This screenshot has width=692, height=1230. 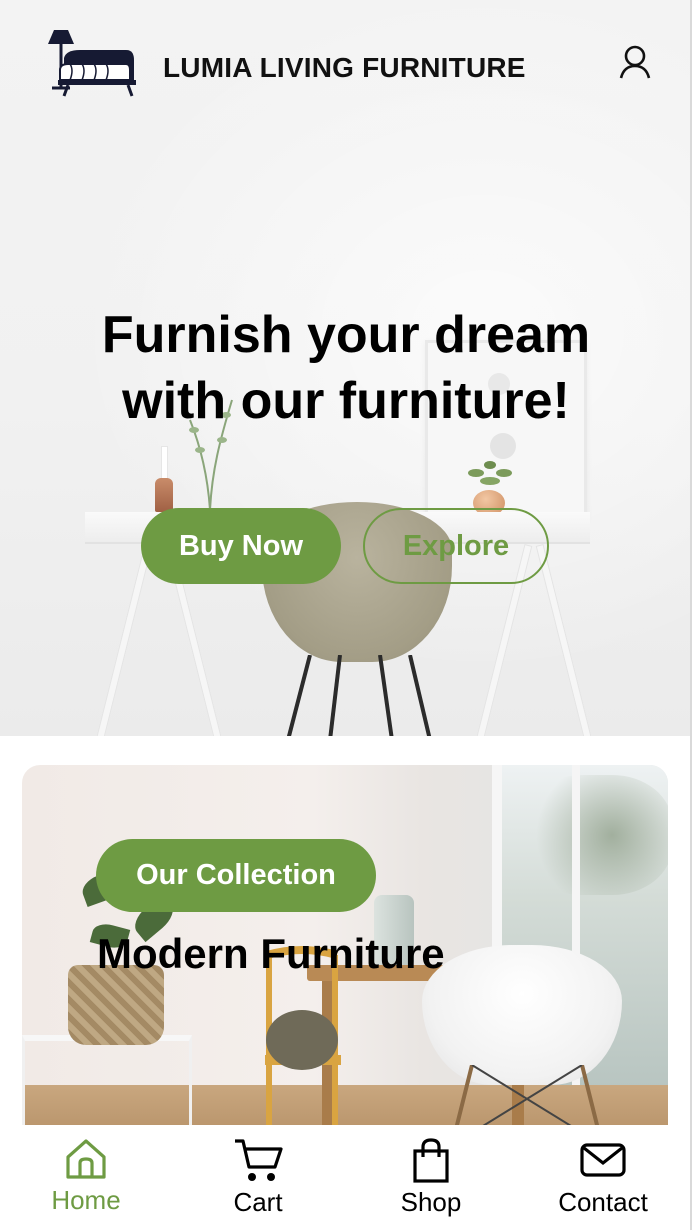 What do you see at coordinates (431, 1202) in the screenshot?
I see `nav-shop-label: Shop` at bounding box center [431, 1202].